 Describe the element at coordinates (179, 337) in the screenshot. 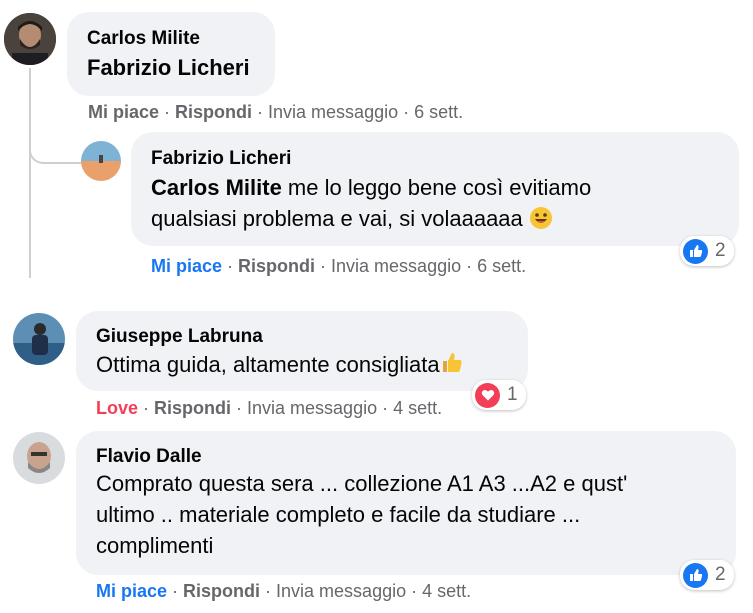

I see `comment-author: Giuseppe Labruna` at that location.